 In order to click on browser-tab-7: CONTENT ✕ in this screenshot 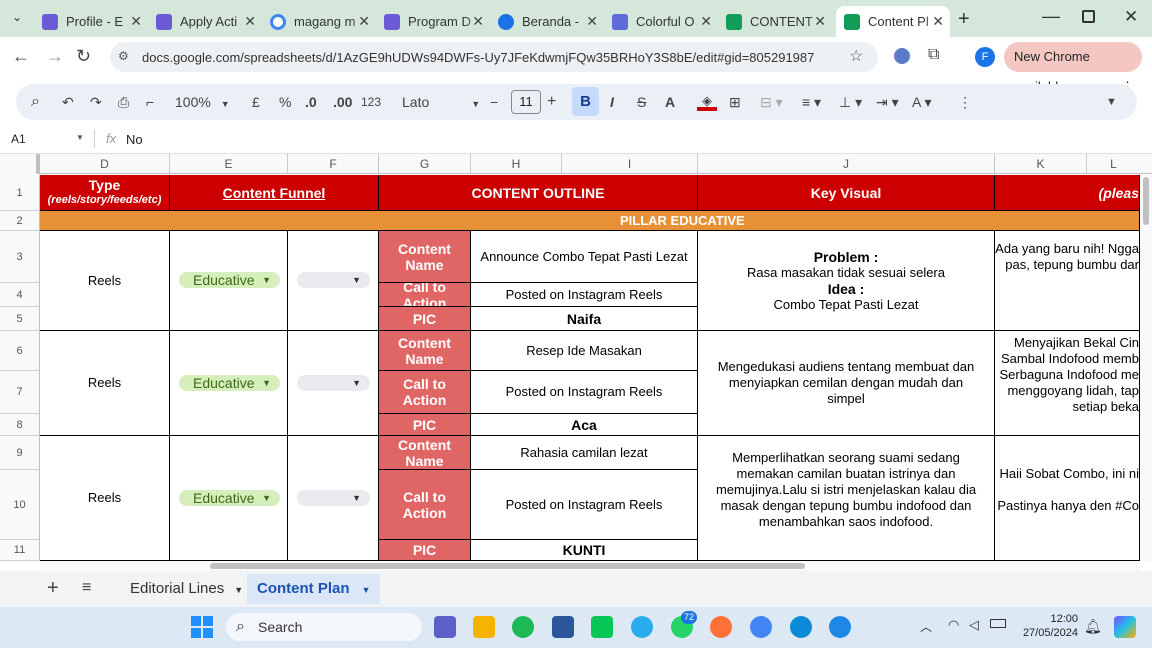, I will do `click(775, 21)`.